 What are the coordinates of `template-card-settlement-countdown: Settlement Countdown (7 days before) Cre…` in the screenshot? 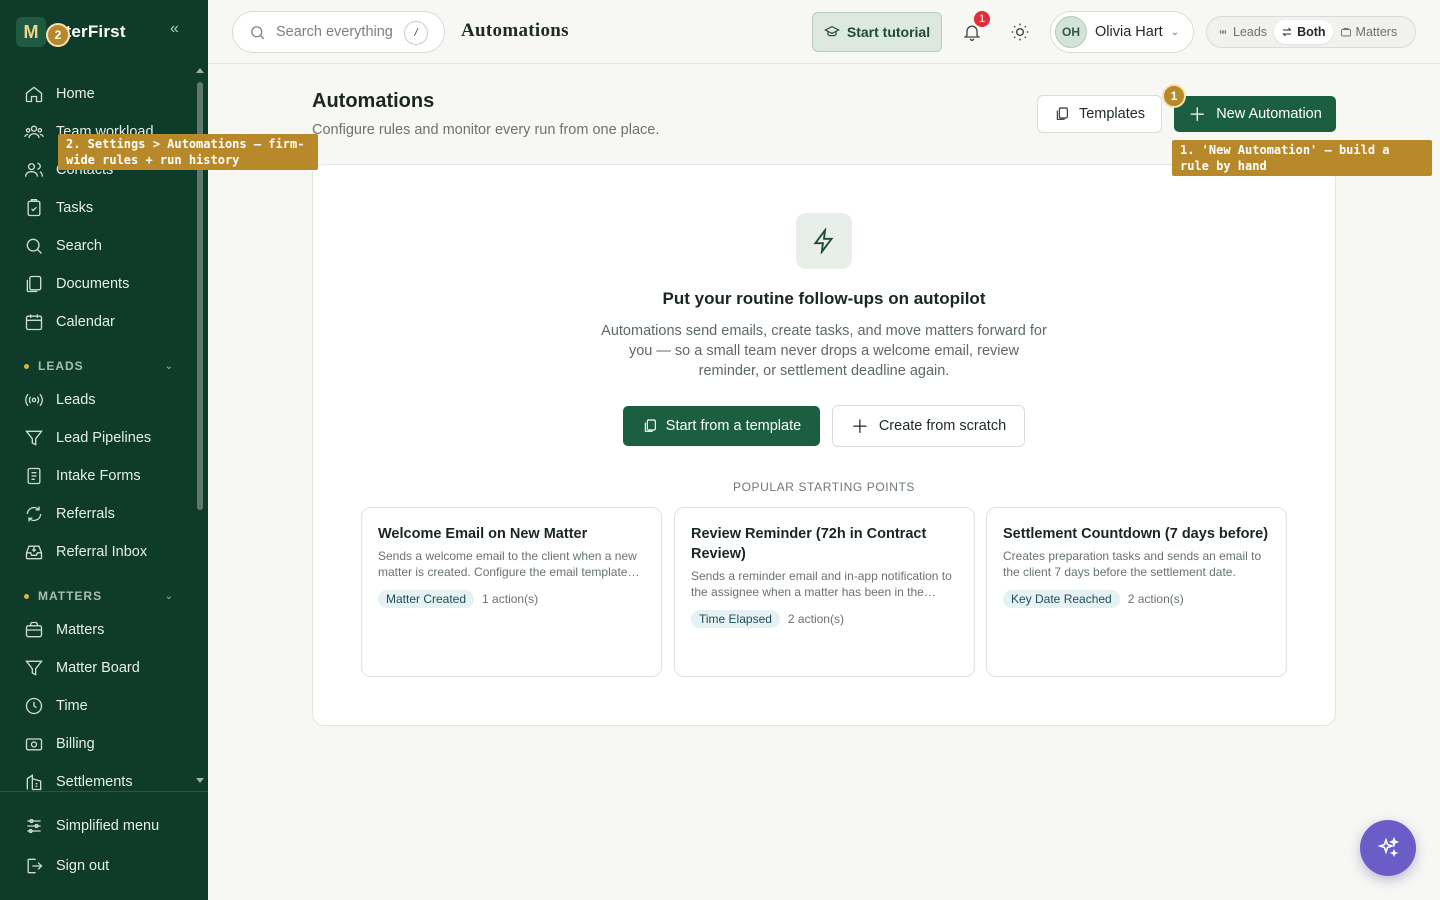 It's located at (1136, 592).